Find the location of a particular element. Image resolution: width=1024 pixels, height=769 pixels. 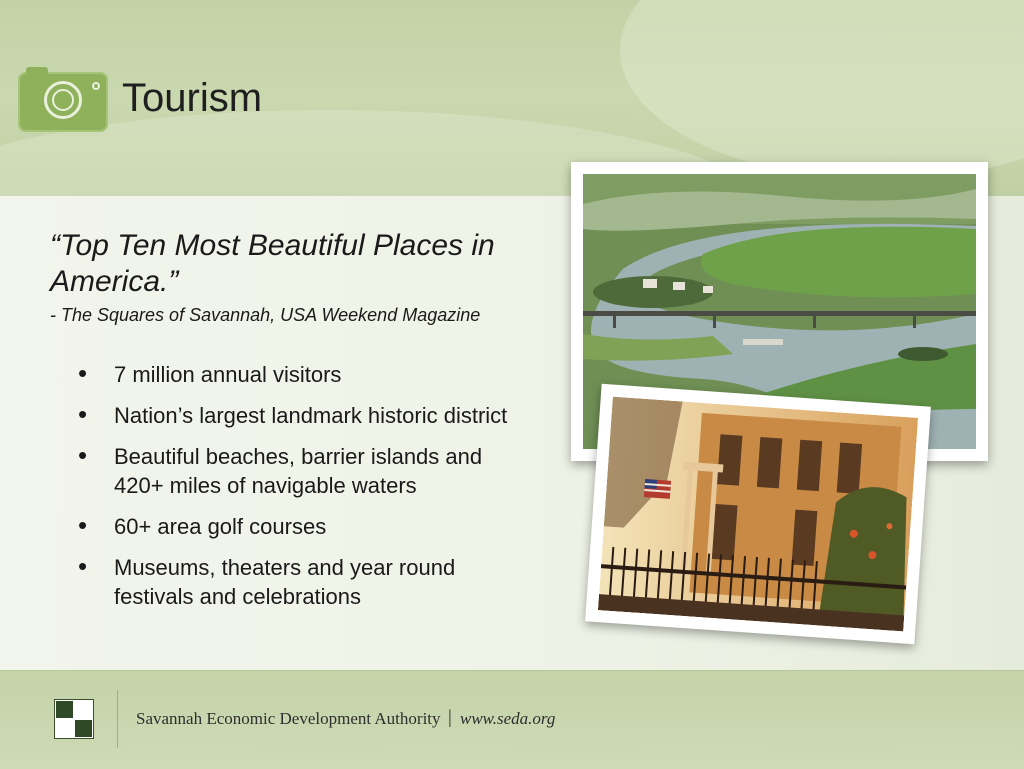

historic-house-flag-iron-fence-photo is located at coordinates (758, 514).